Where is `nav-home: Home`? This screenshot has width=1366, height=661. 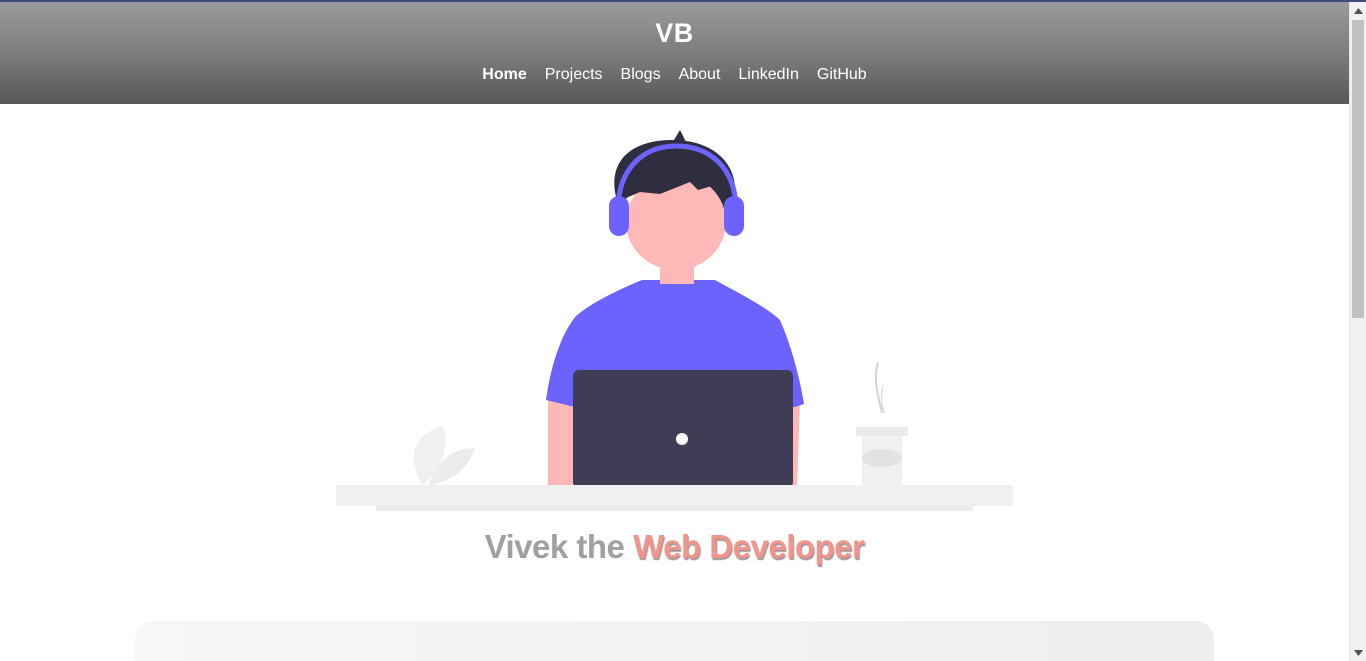 nav-home: Home is located at coordinates (504, 75).